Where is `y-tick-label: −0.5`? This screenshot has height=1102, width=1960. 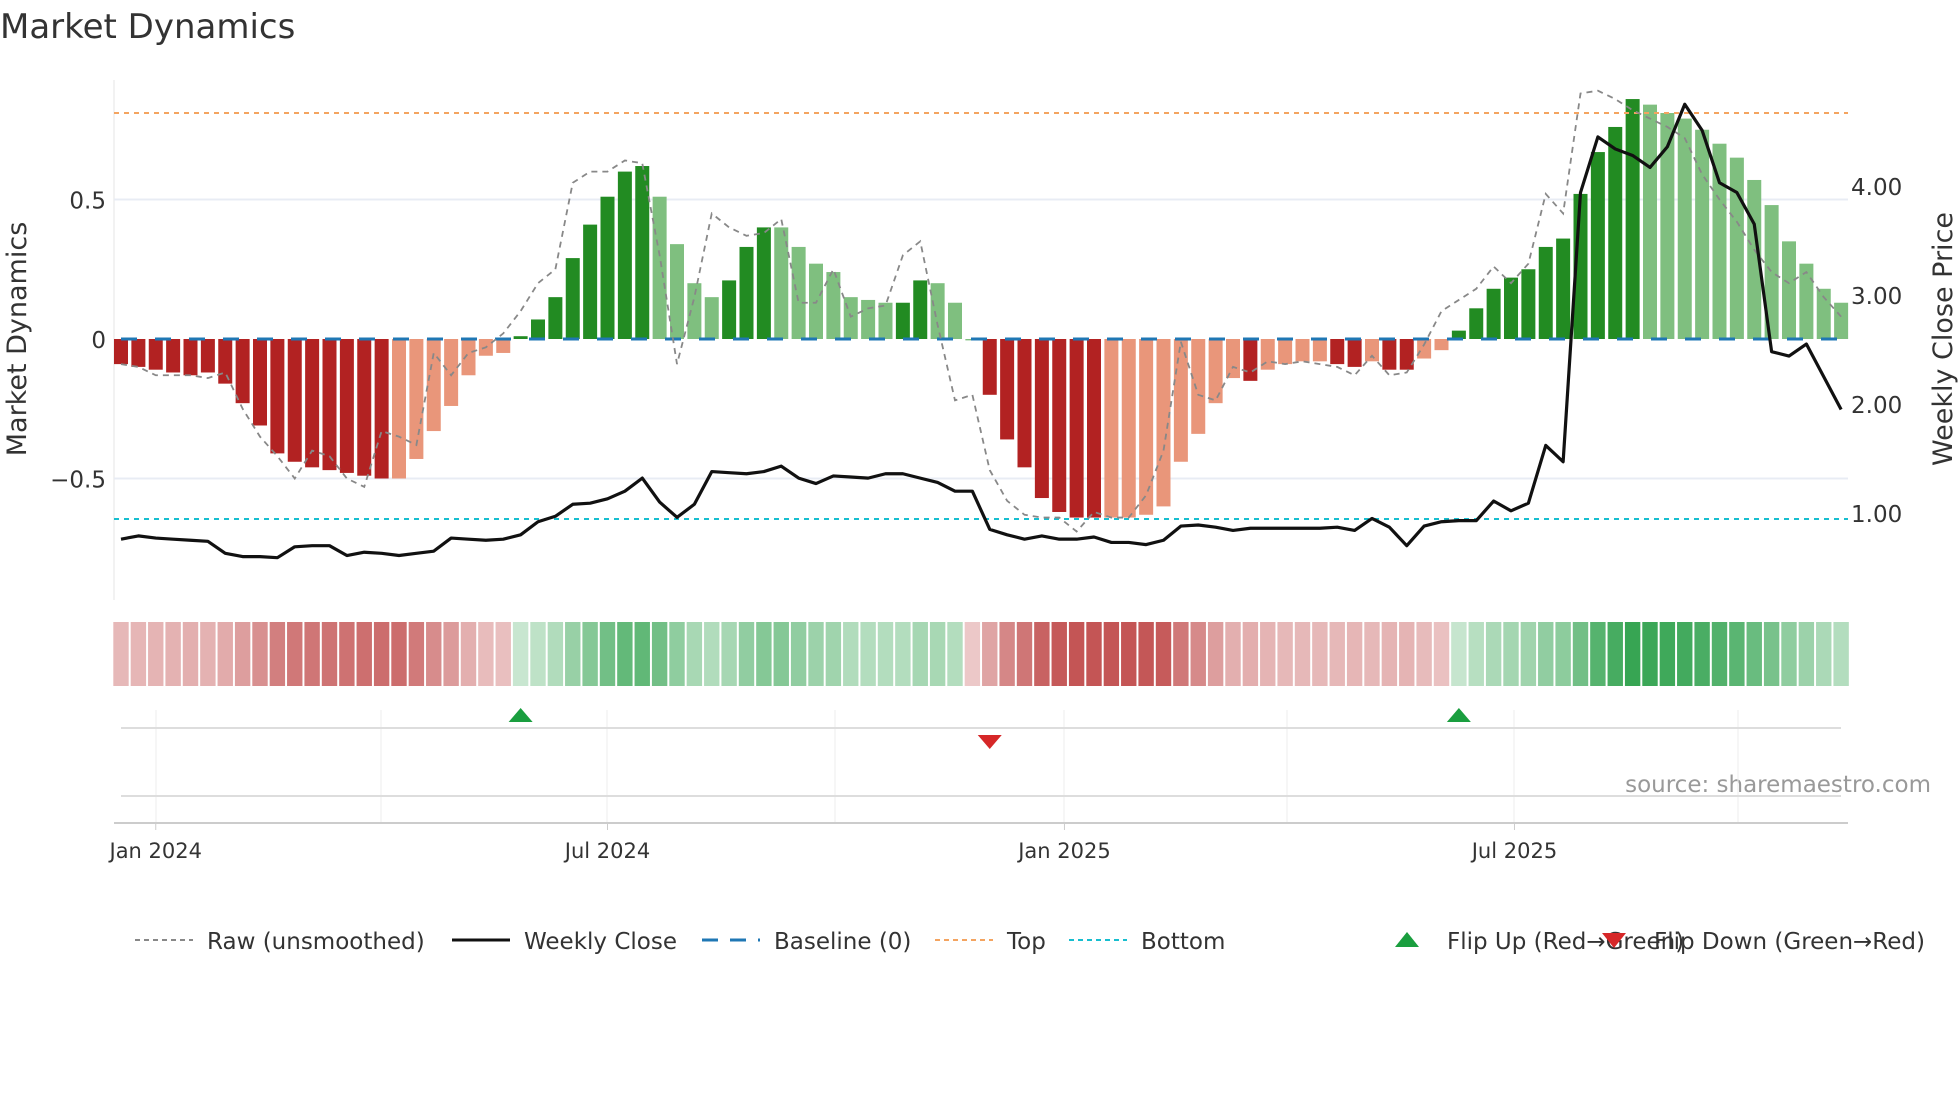 y-tick-label: −0.5 is located at coordinates (78, 481).